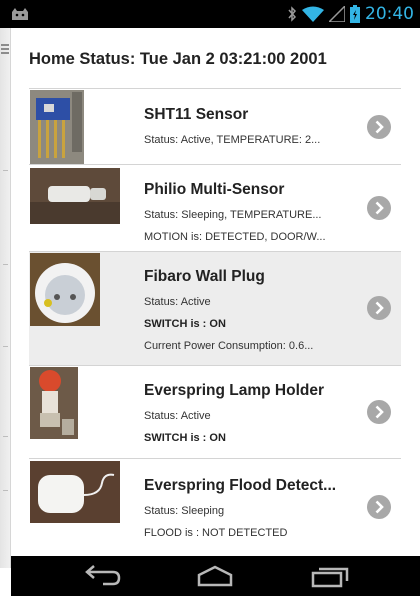 This screenshot has height=596, width=420. I want to click on home-icon, so click(215, 576).